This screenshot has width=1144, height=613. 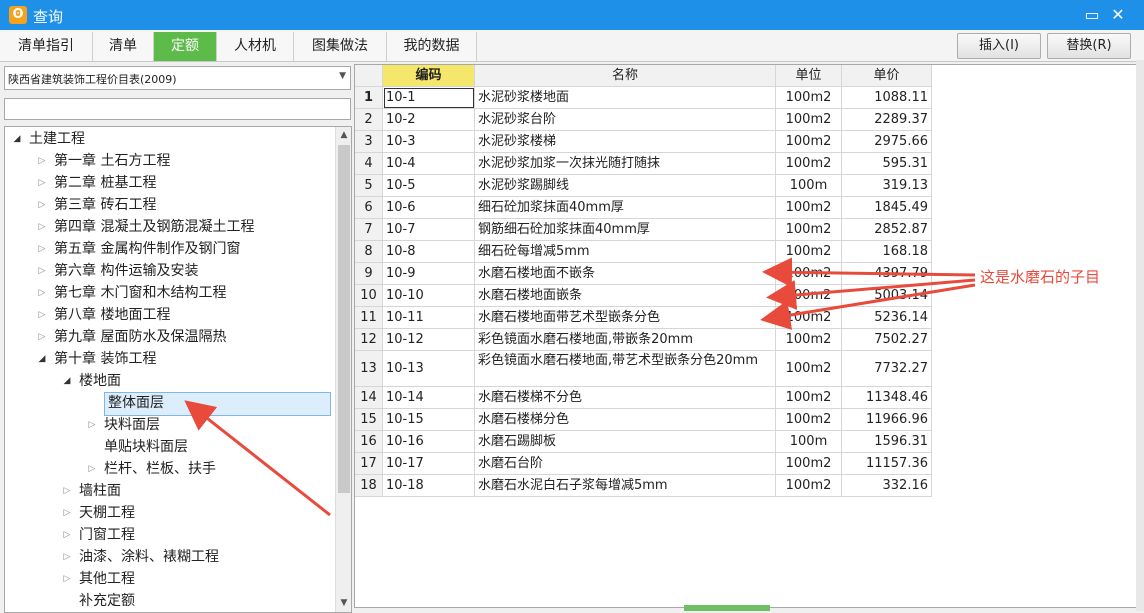 I want to click on arrow-to-tree-node, so click(x=257, y=458).